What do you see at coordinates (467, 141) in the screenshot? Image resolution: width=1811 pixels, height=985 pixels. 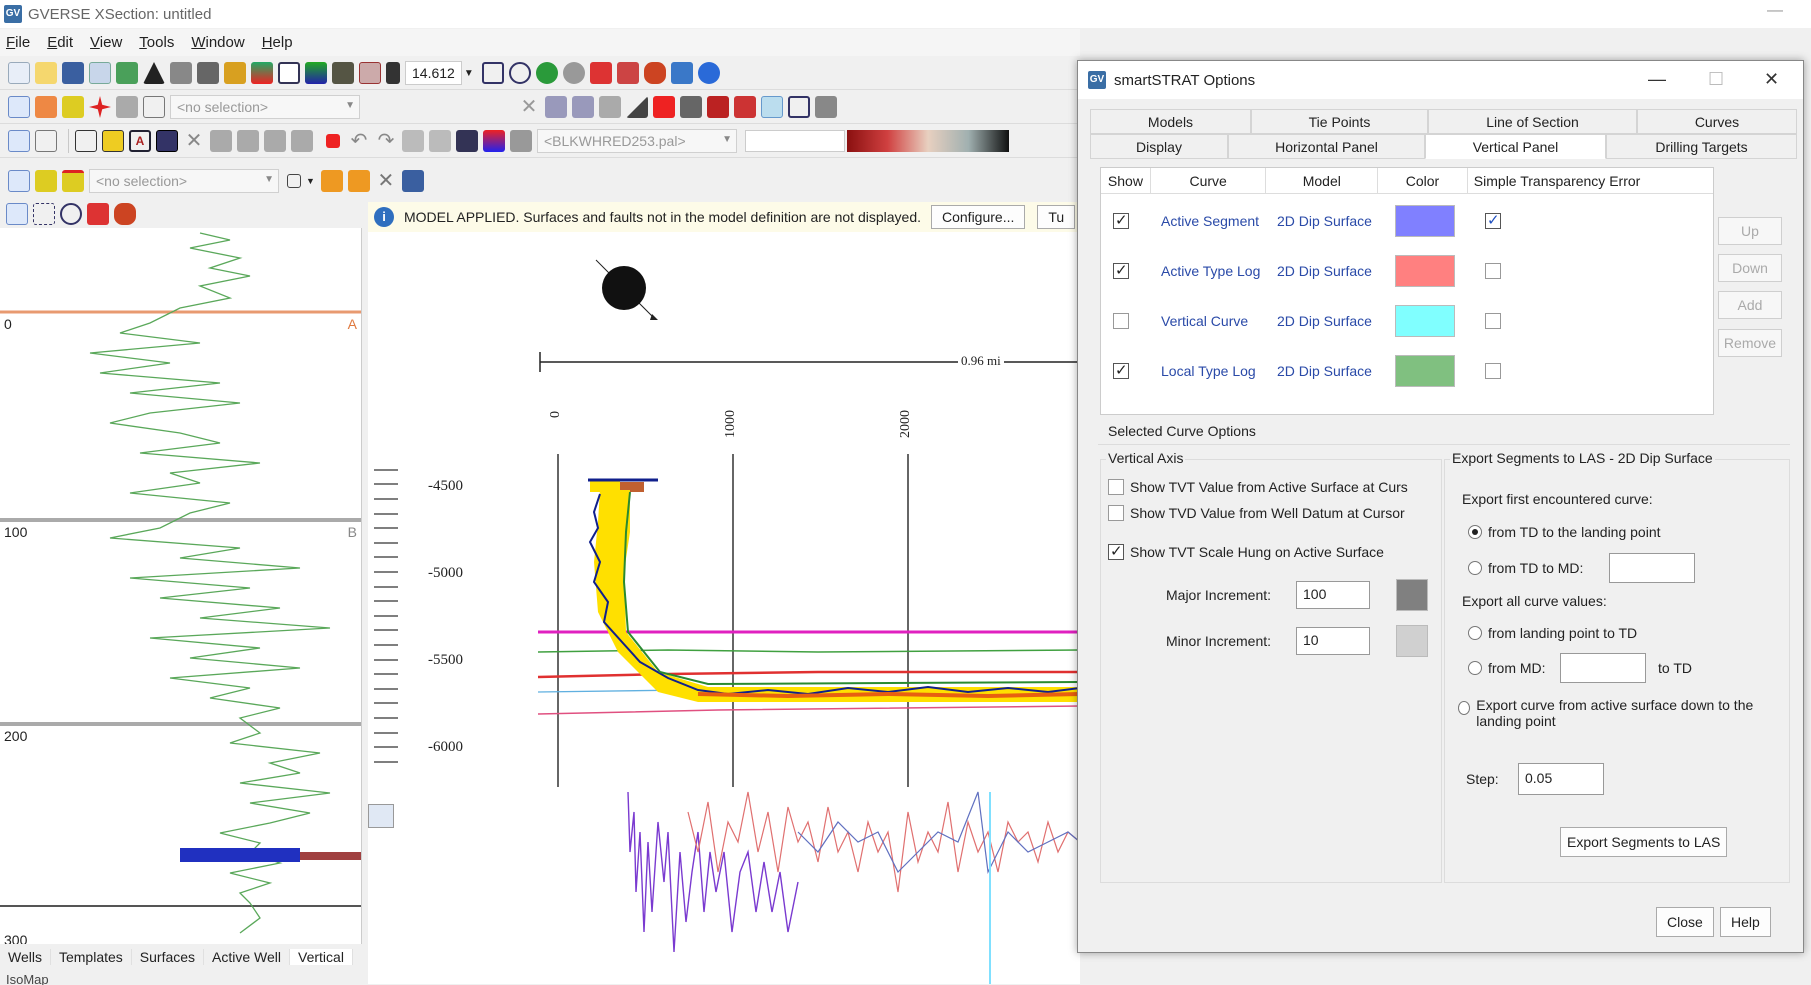 I see `list-icon` at bounding box center [467, 141].